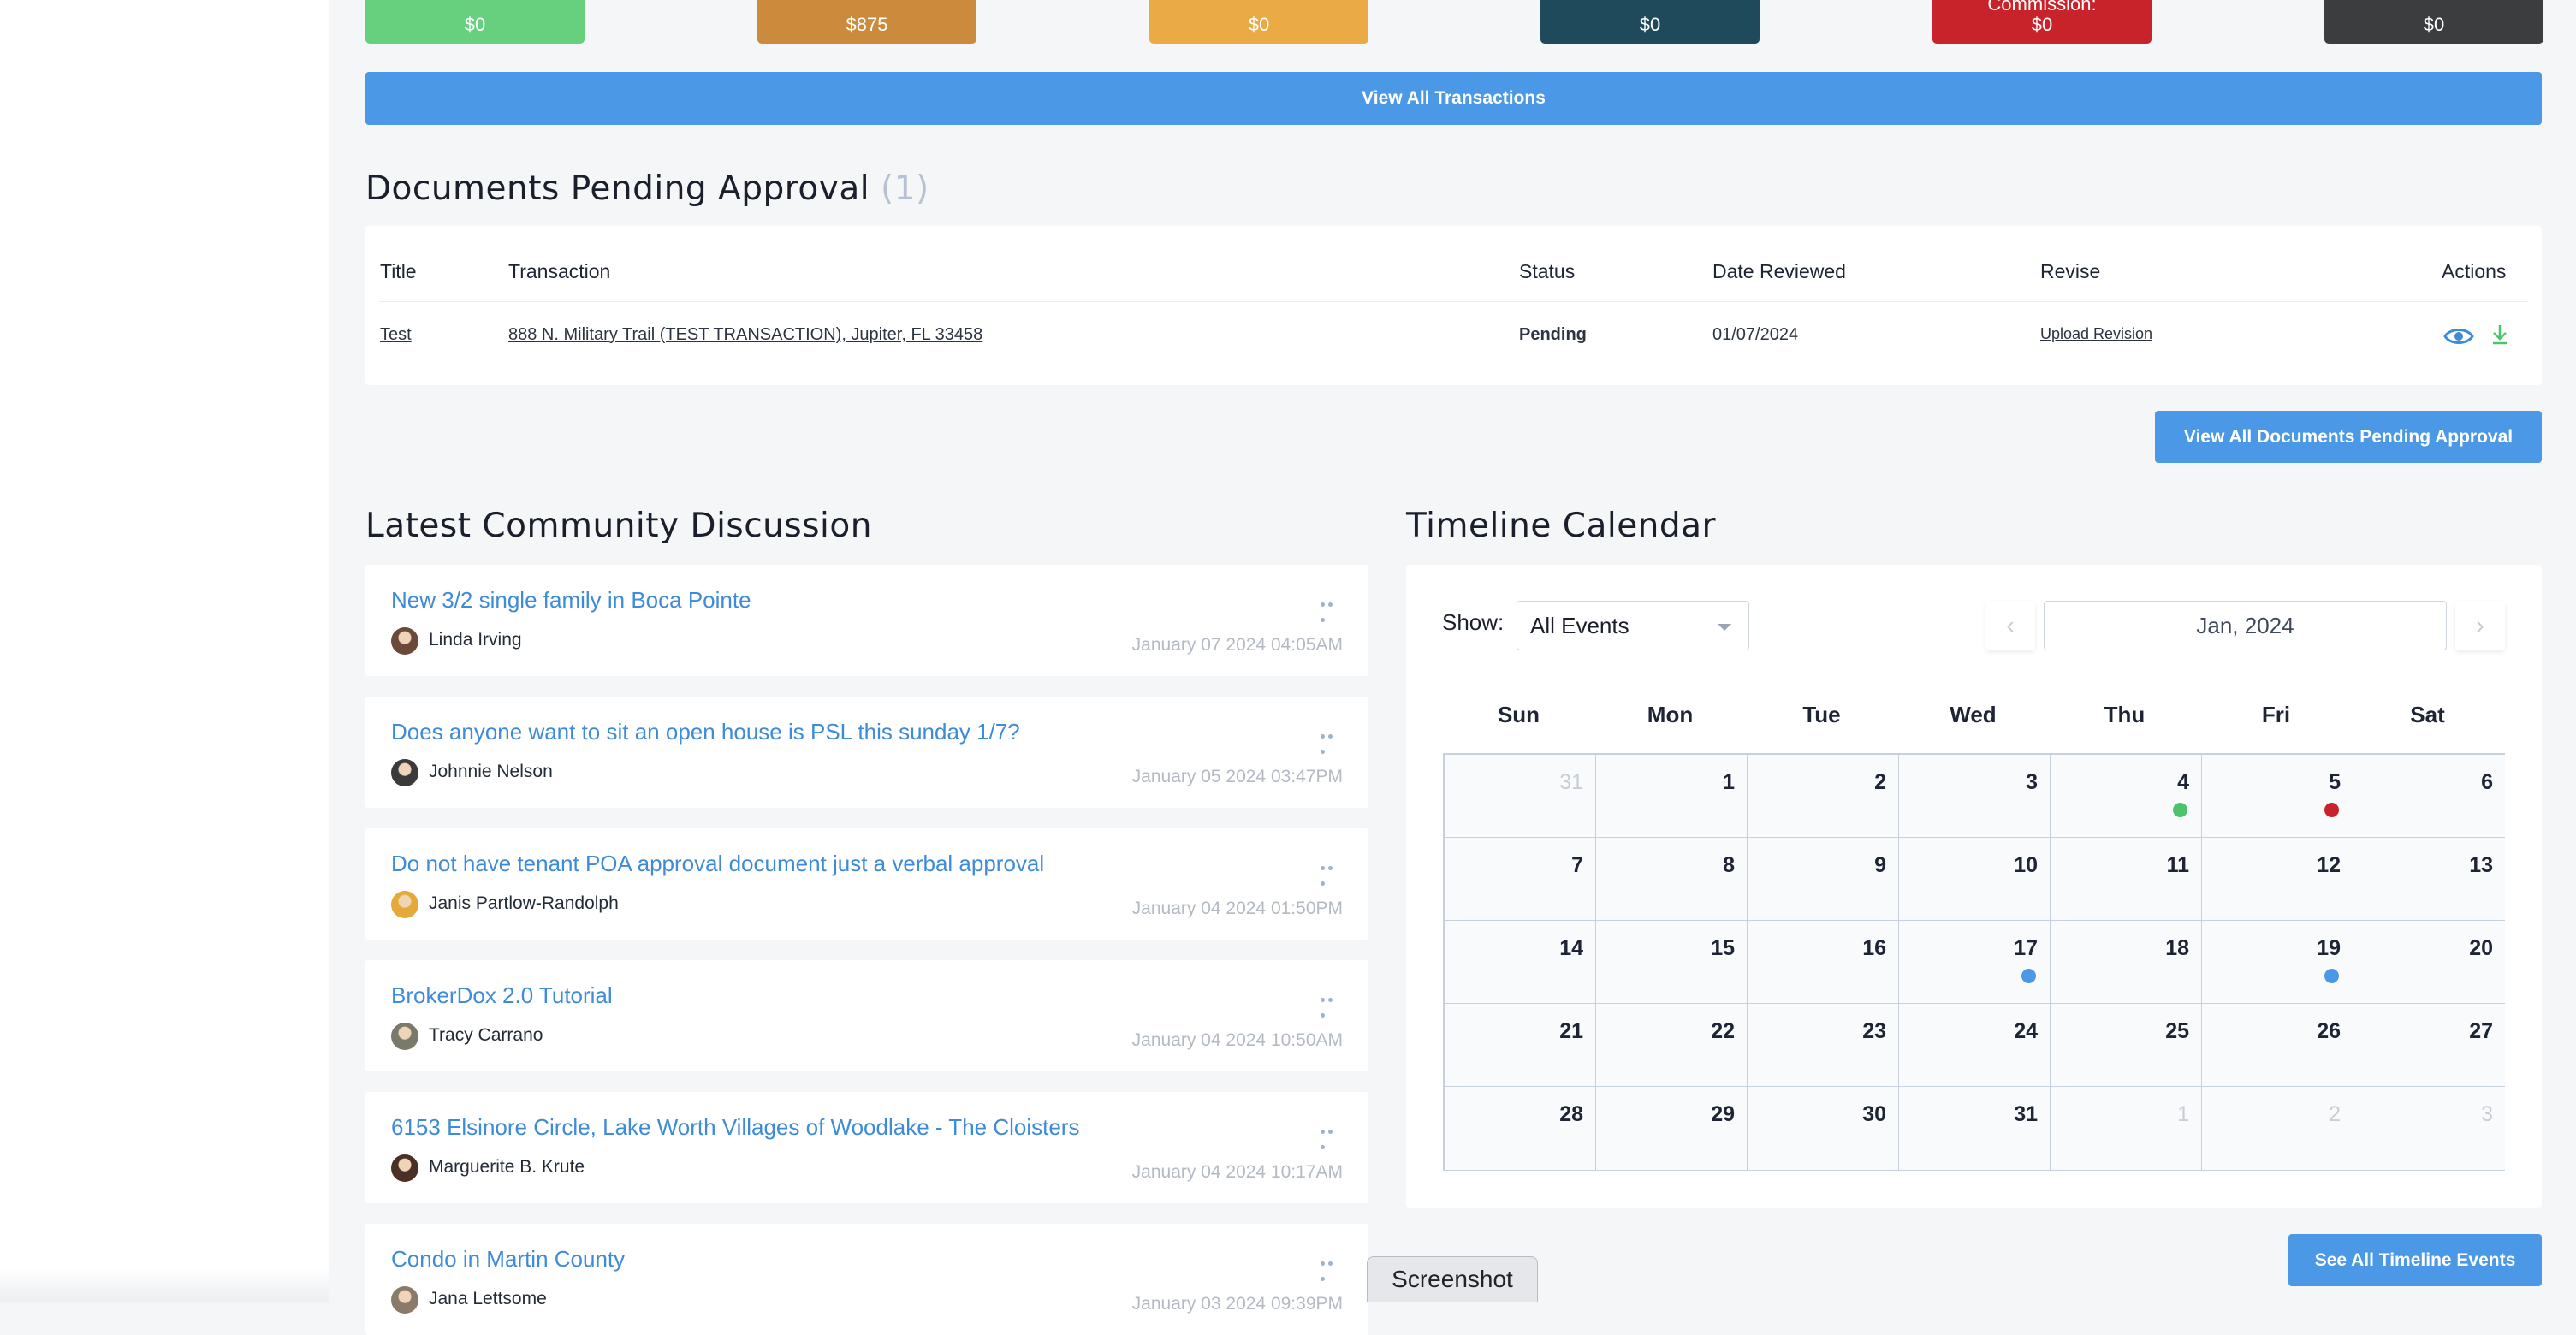  What do you see at coordinates (1237, 908) in the screenshot?
I see `discussion-date: January 04 2024 01:50PM` at bounding box center [1237, 908].